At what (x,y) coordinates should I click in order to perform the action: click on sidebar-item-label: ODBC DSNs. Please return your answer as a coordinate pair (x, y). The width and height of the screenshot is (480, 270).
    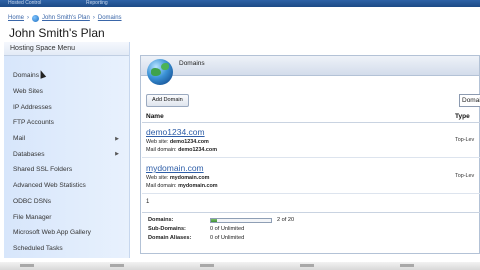
    Looking at the image, I should click on (32, 201).